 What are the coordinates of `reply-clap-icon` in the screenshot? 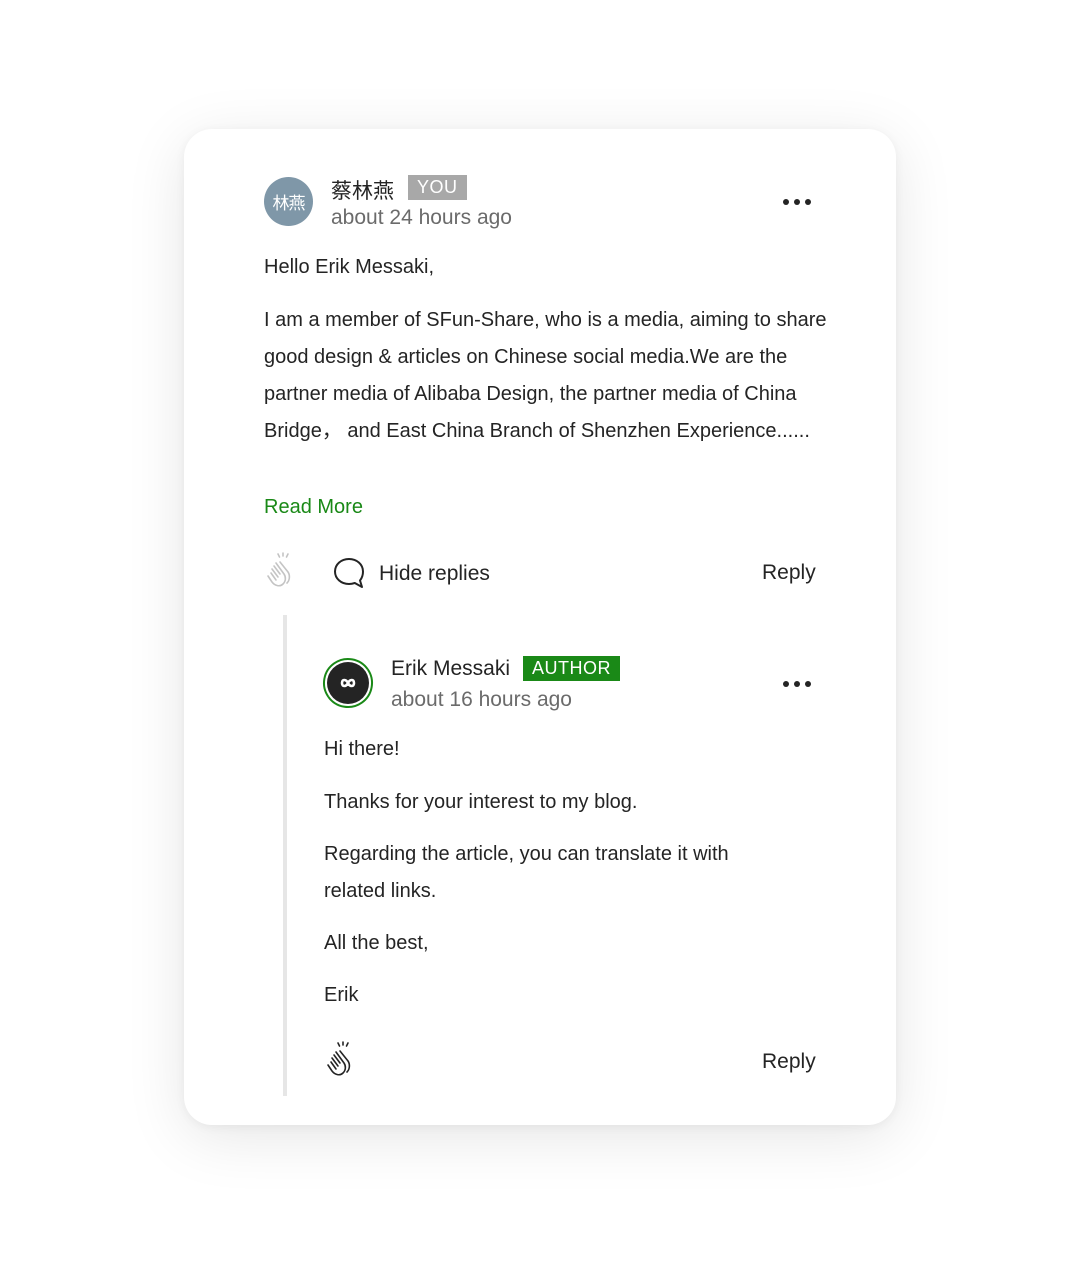 It's located at (342, 1059).